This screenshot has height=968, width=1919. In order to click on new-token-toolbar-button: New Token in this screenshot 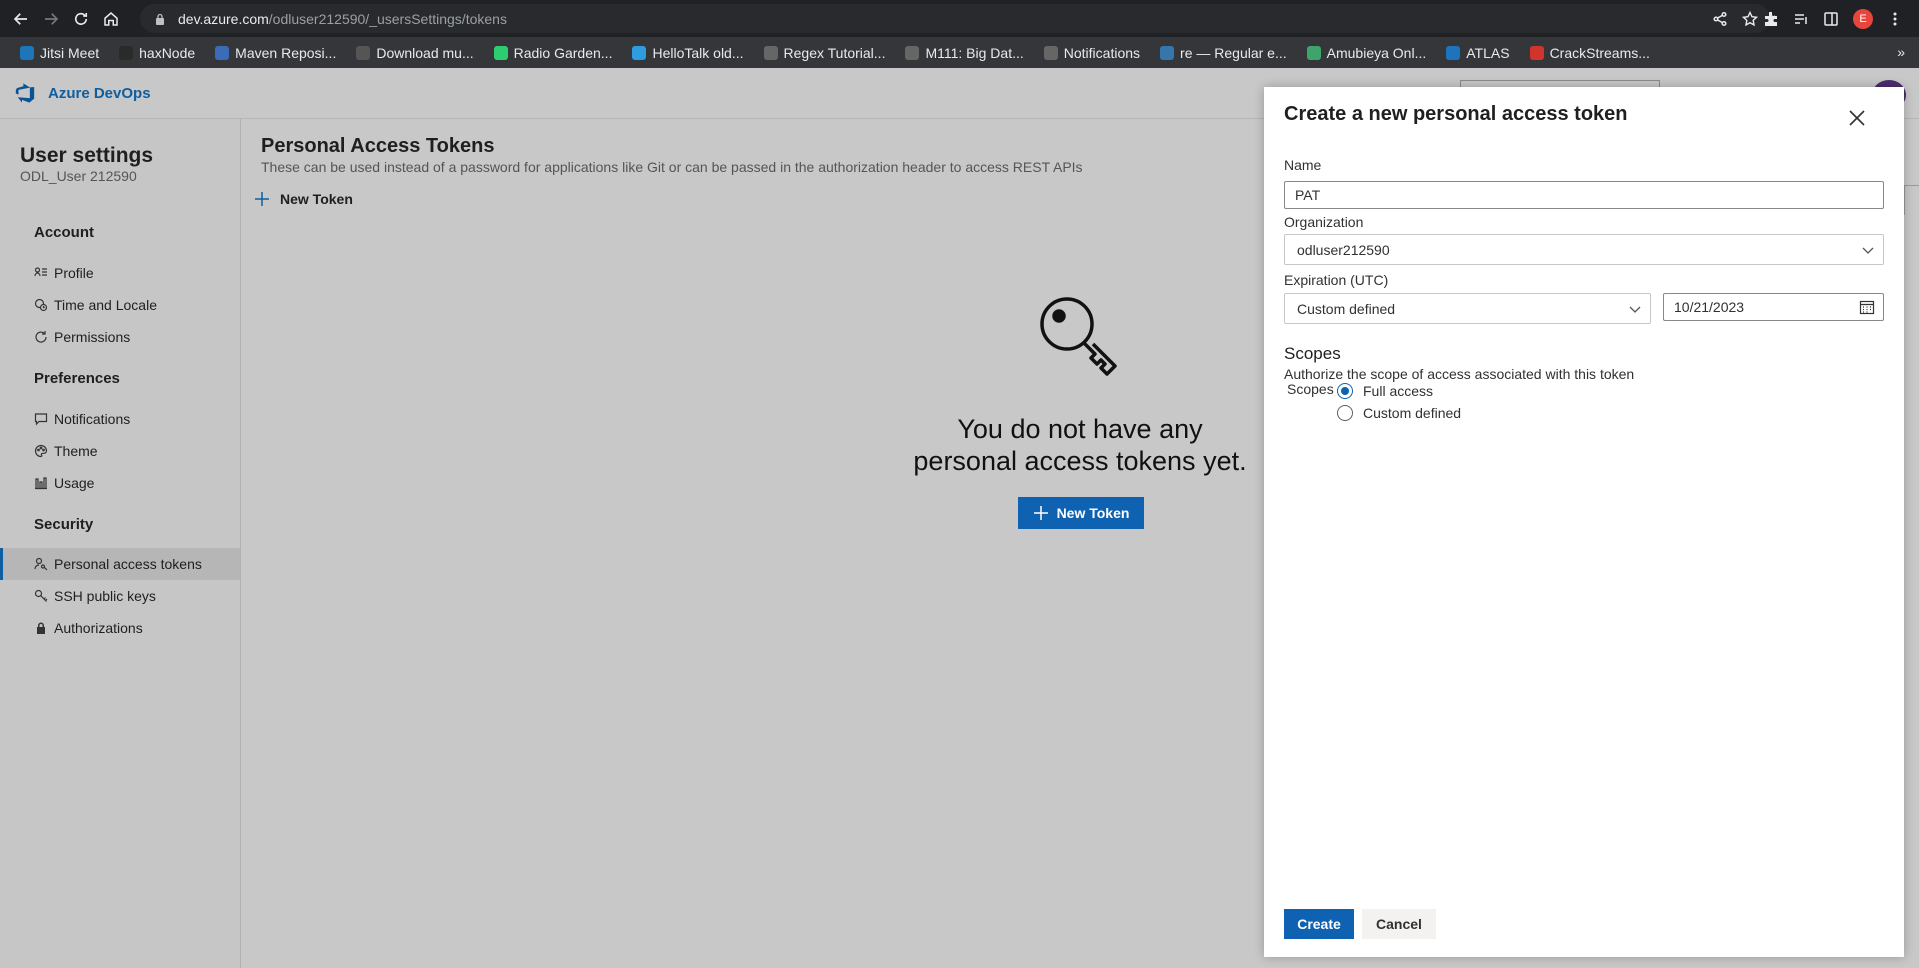, I will do `click(303, 199)`.